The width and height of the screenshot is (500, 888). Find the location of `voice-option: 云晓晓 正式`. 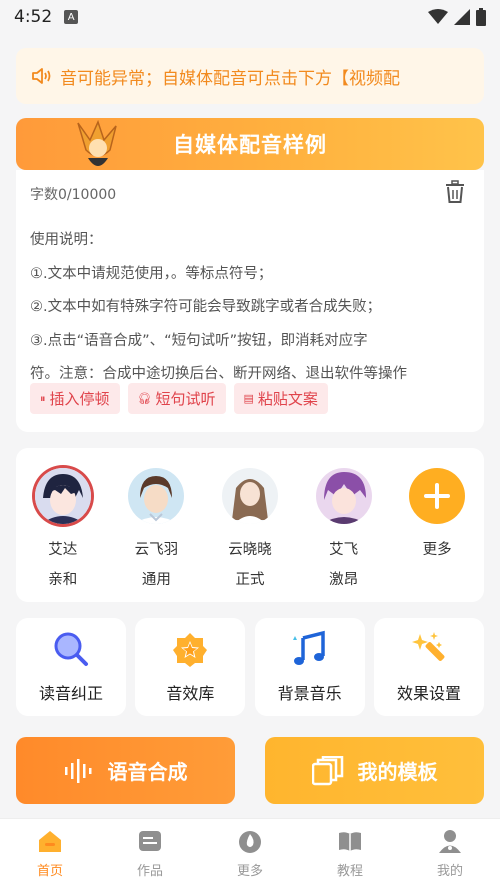

voice-option: 云晓晓 正式 is located at coordinates (250, 535).